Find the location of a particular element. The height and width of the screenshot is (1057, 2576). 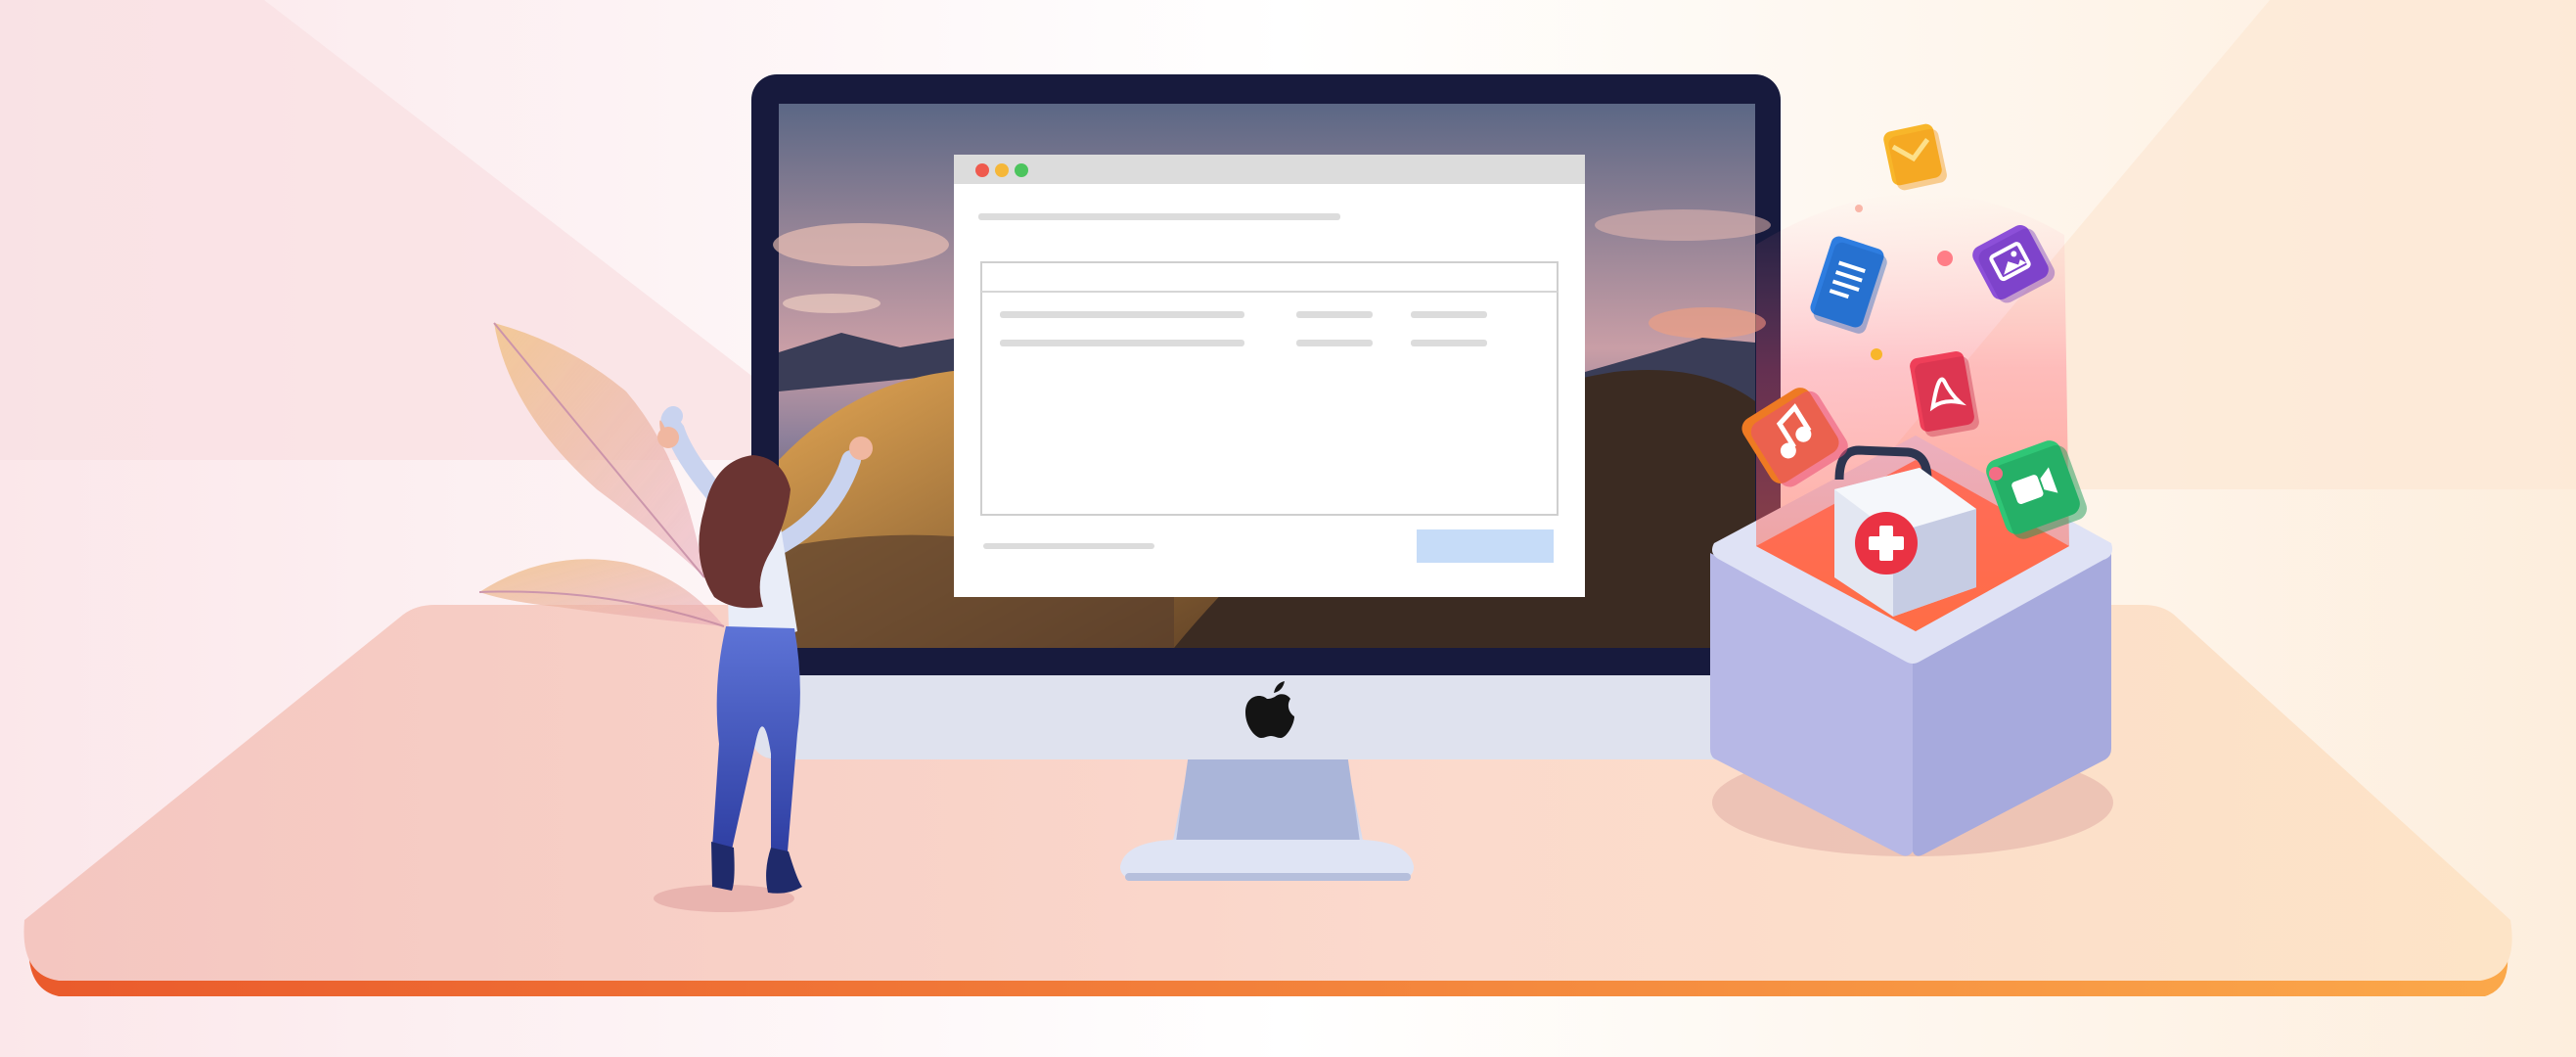

window-action-button is located at coordinates (1485, 546).